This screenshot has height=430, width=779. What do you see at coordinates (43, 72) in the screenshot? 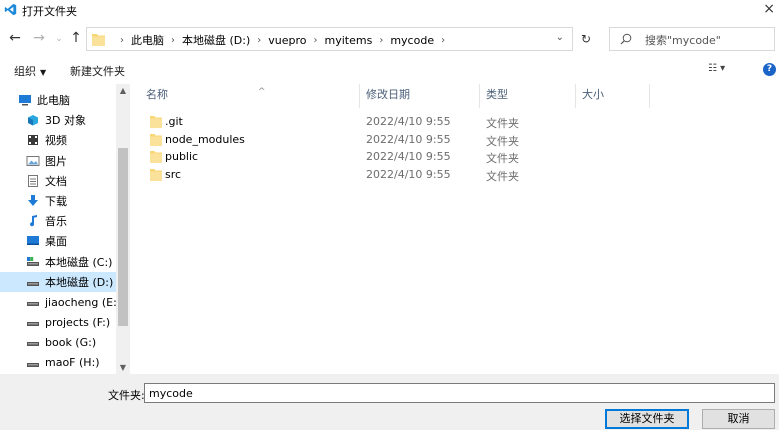
I see `chevron-down-icon: ▼` at bounding box center [43, 72].